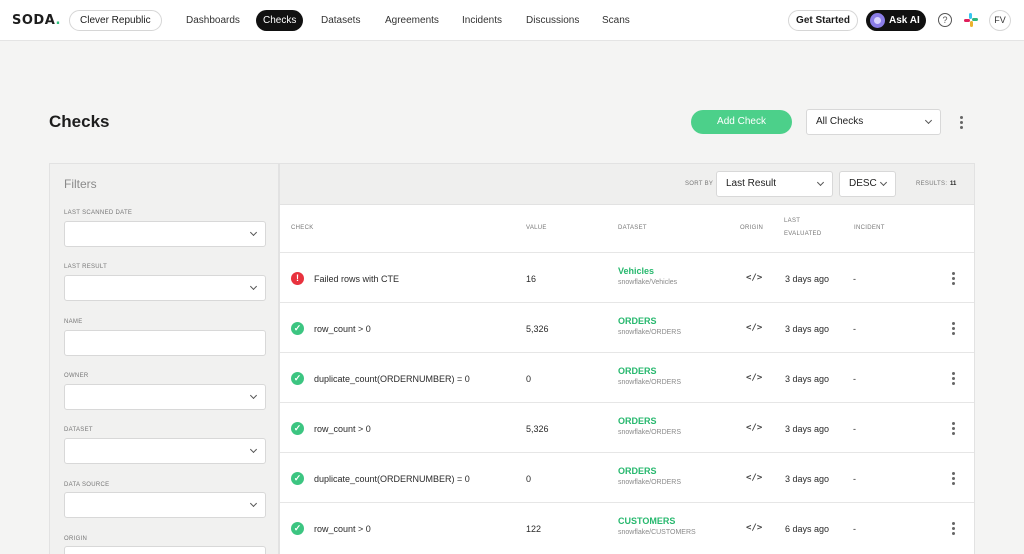  Describe the element at coordinates (482, 20) in the screenshot. I see `nav-incidents: Incidents` at that location.